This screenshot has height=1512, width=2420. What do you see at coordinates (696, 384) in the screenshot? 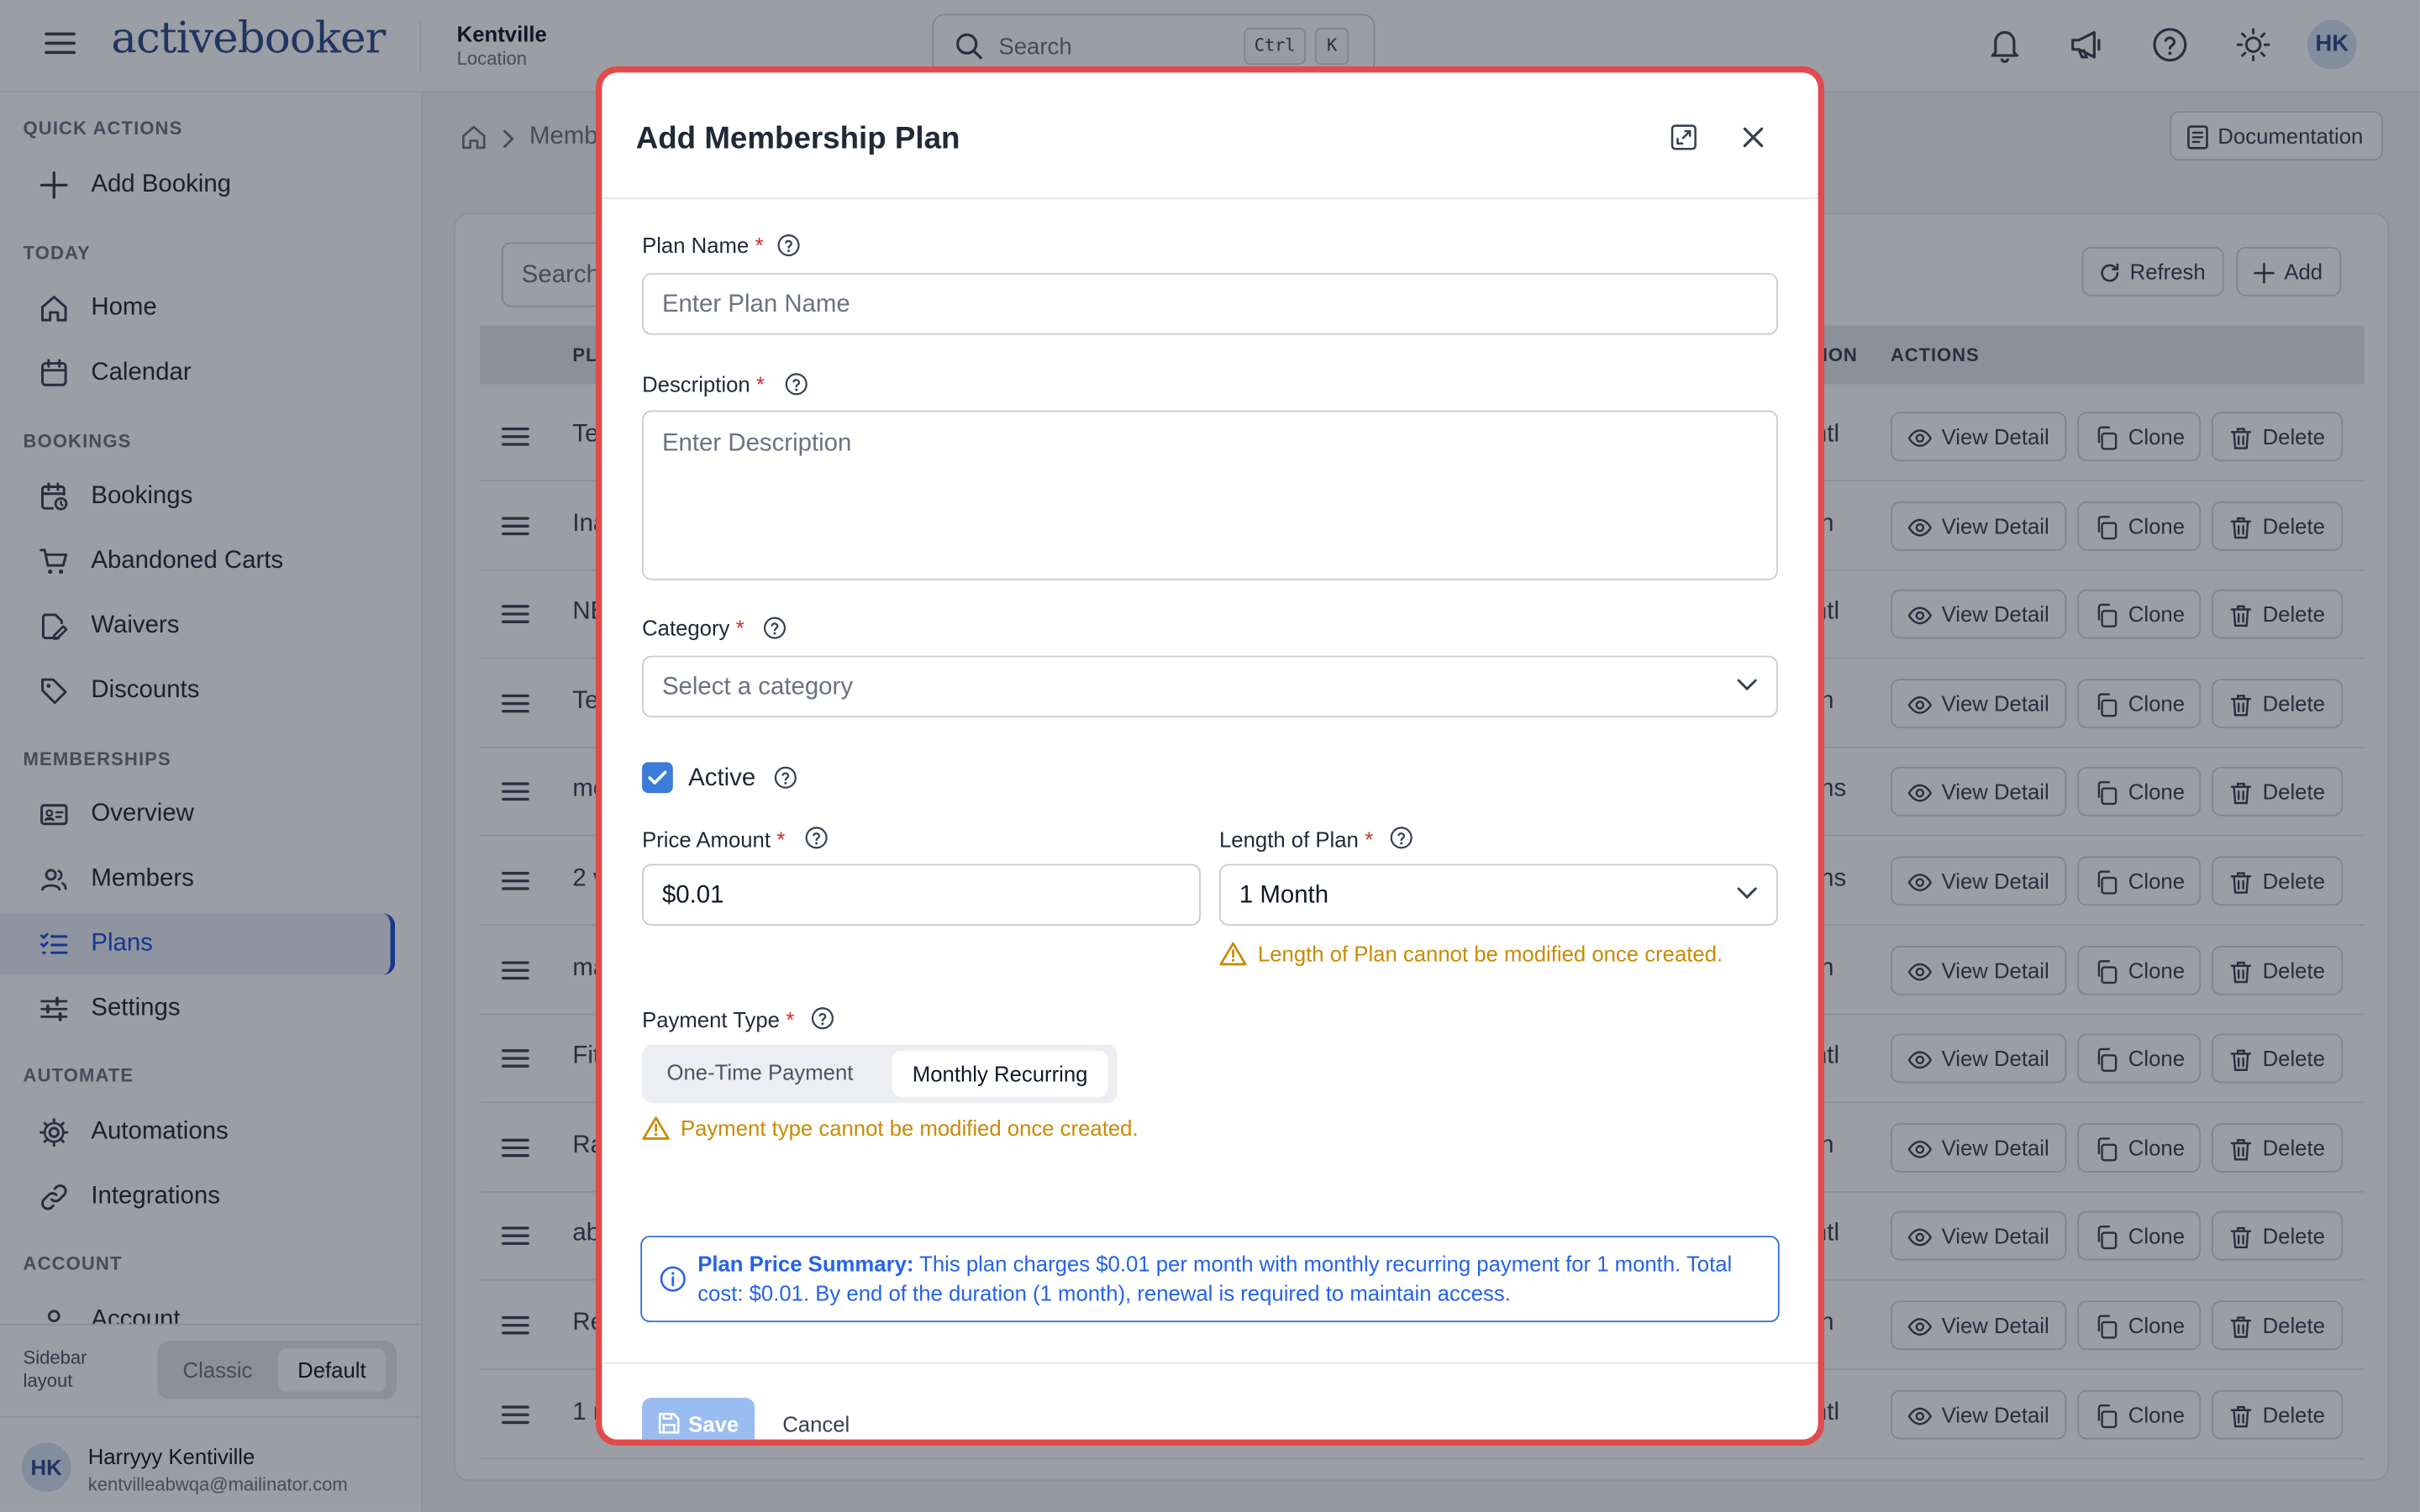
I see `description-label-text: Description` at bounding box center [696, 384].